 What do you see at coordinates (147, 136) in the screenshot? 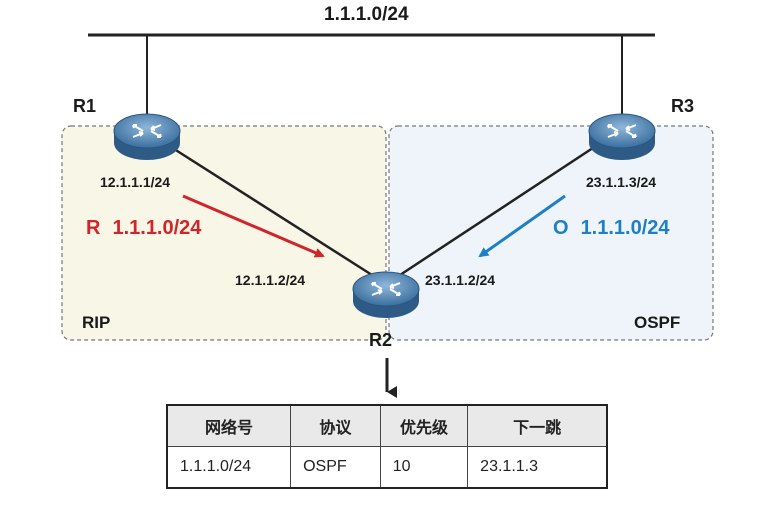
I see `router-r1-icon` at bounding box center [147, 136].